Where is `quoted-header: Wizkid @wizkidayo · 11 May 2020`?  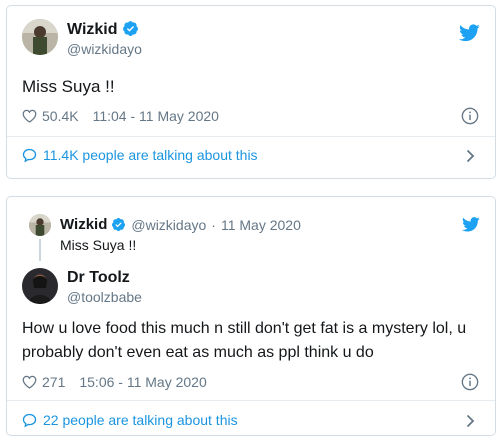 quoted-header: Wizkid @wizkidayo · 11 May 2020 is located at coordinates (180, 224).